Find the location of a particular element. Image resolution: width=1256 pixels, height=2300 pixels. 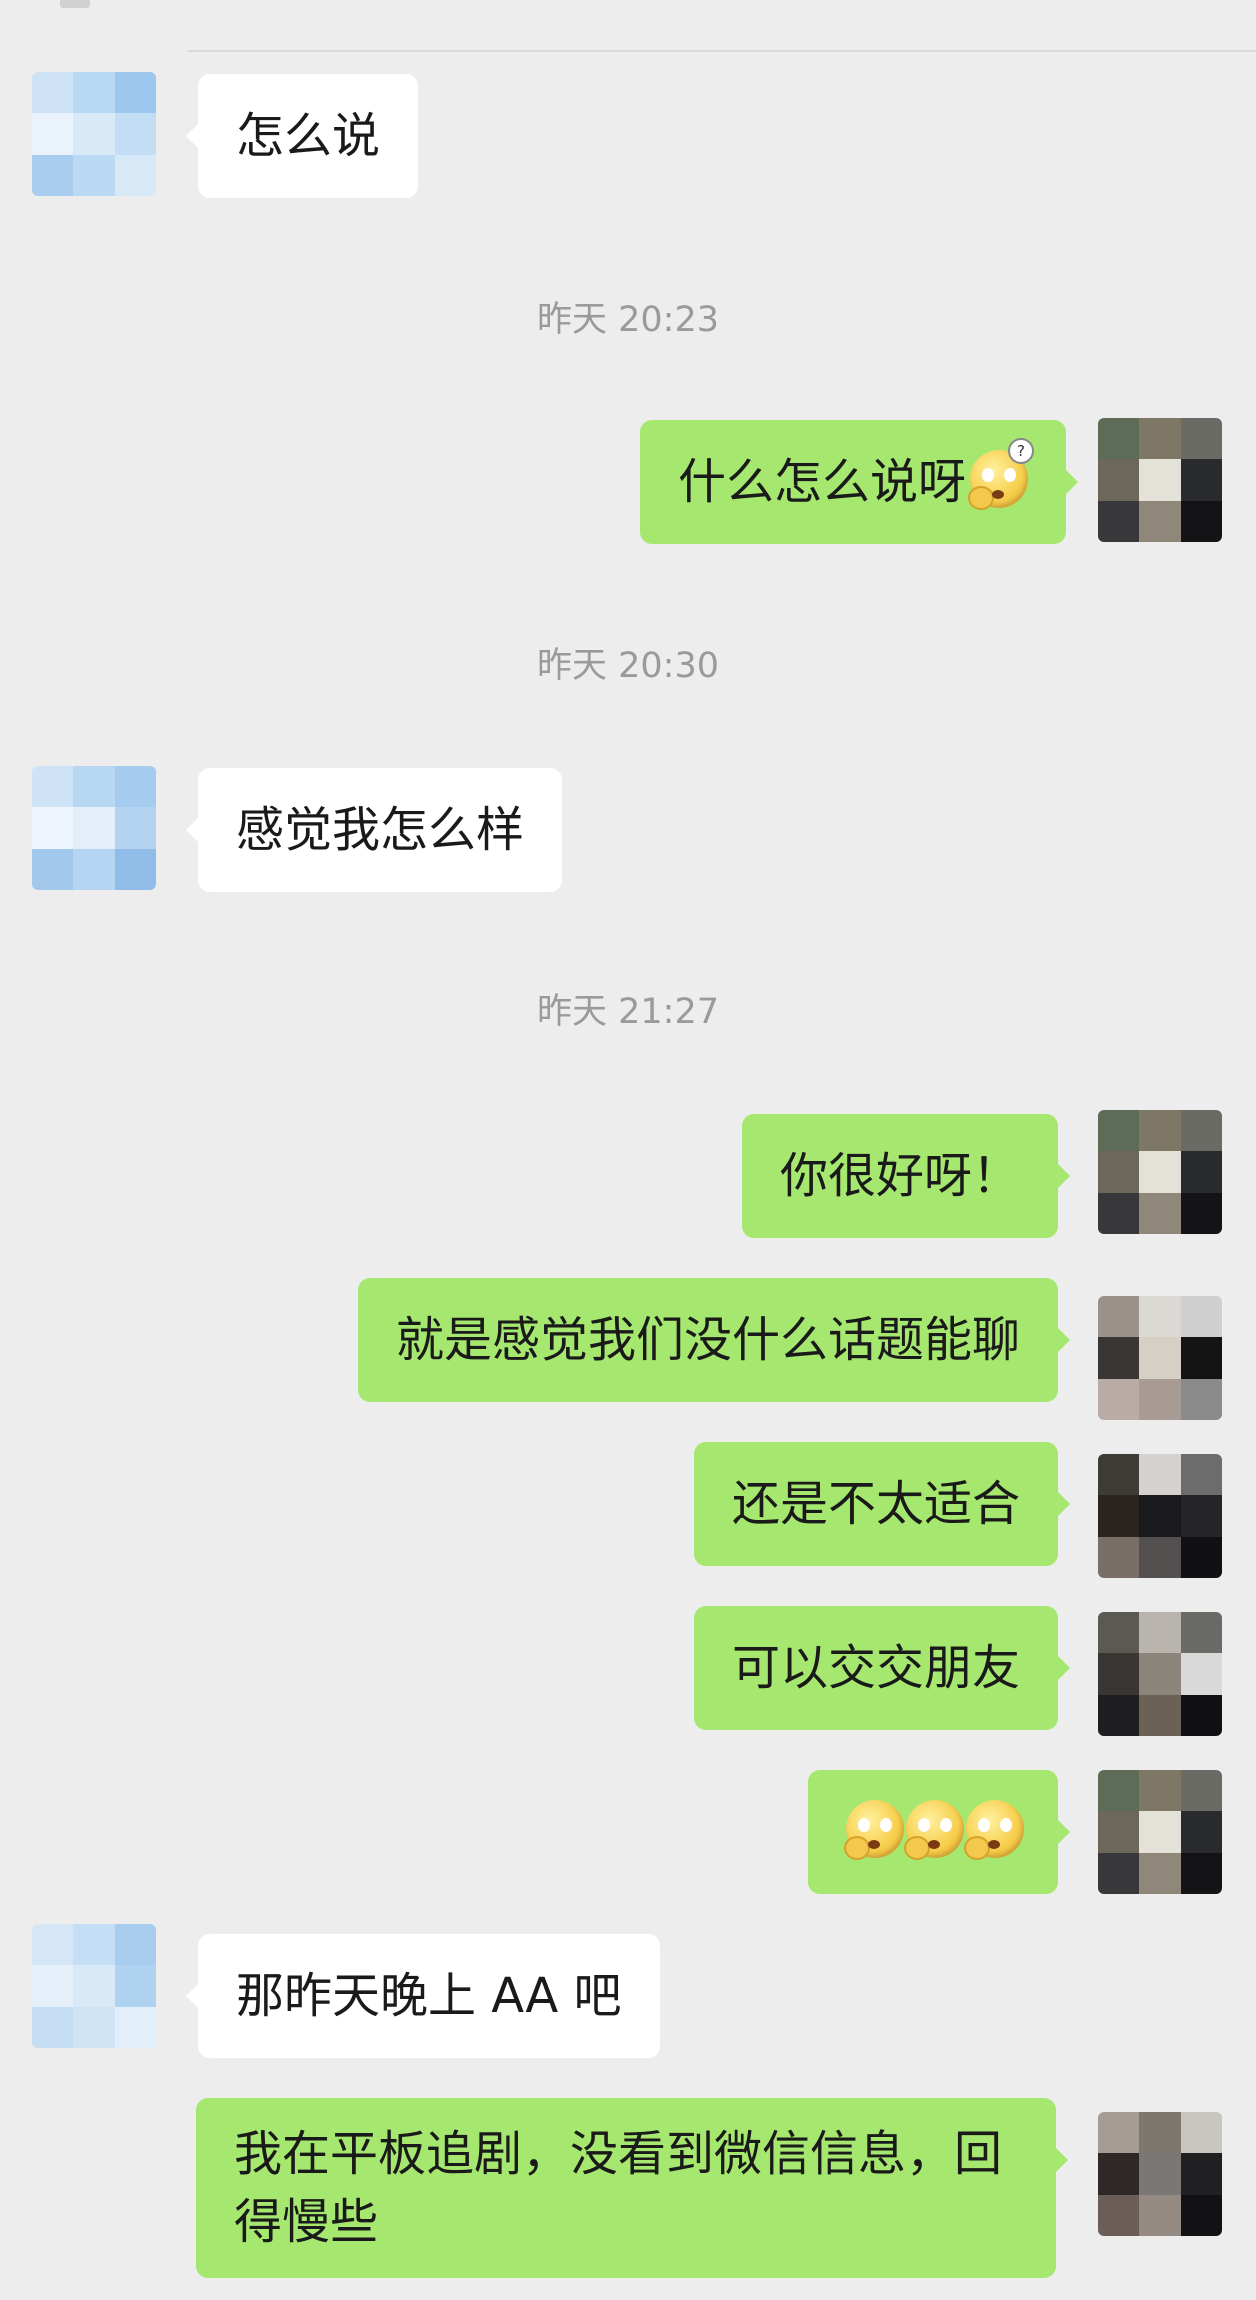

timestamp: 昨天 21:27 is located at coordinates (628, 1012).